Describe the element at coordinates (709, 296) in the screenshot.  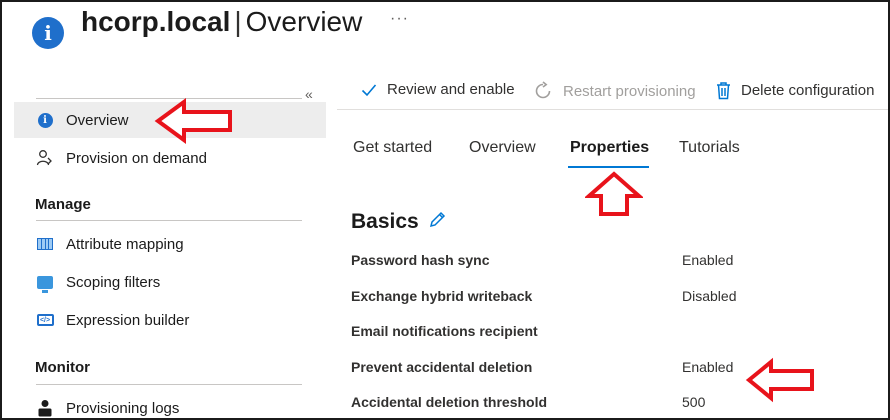
I see `property-value: Disabled` at that location.